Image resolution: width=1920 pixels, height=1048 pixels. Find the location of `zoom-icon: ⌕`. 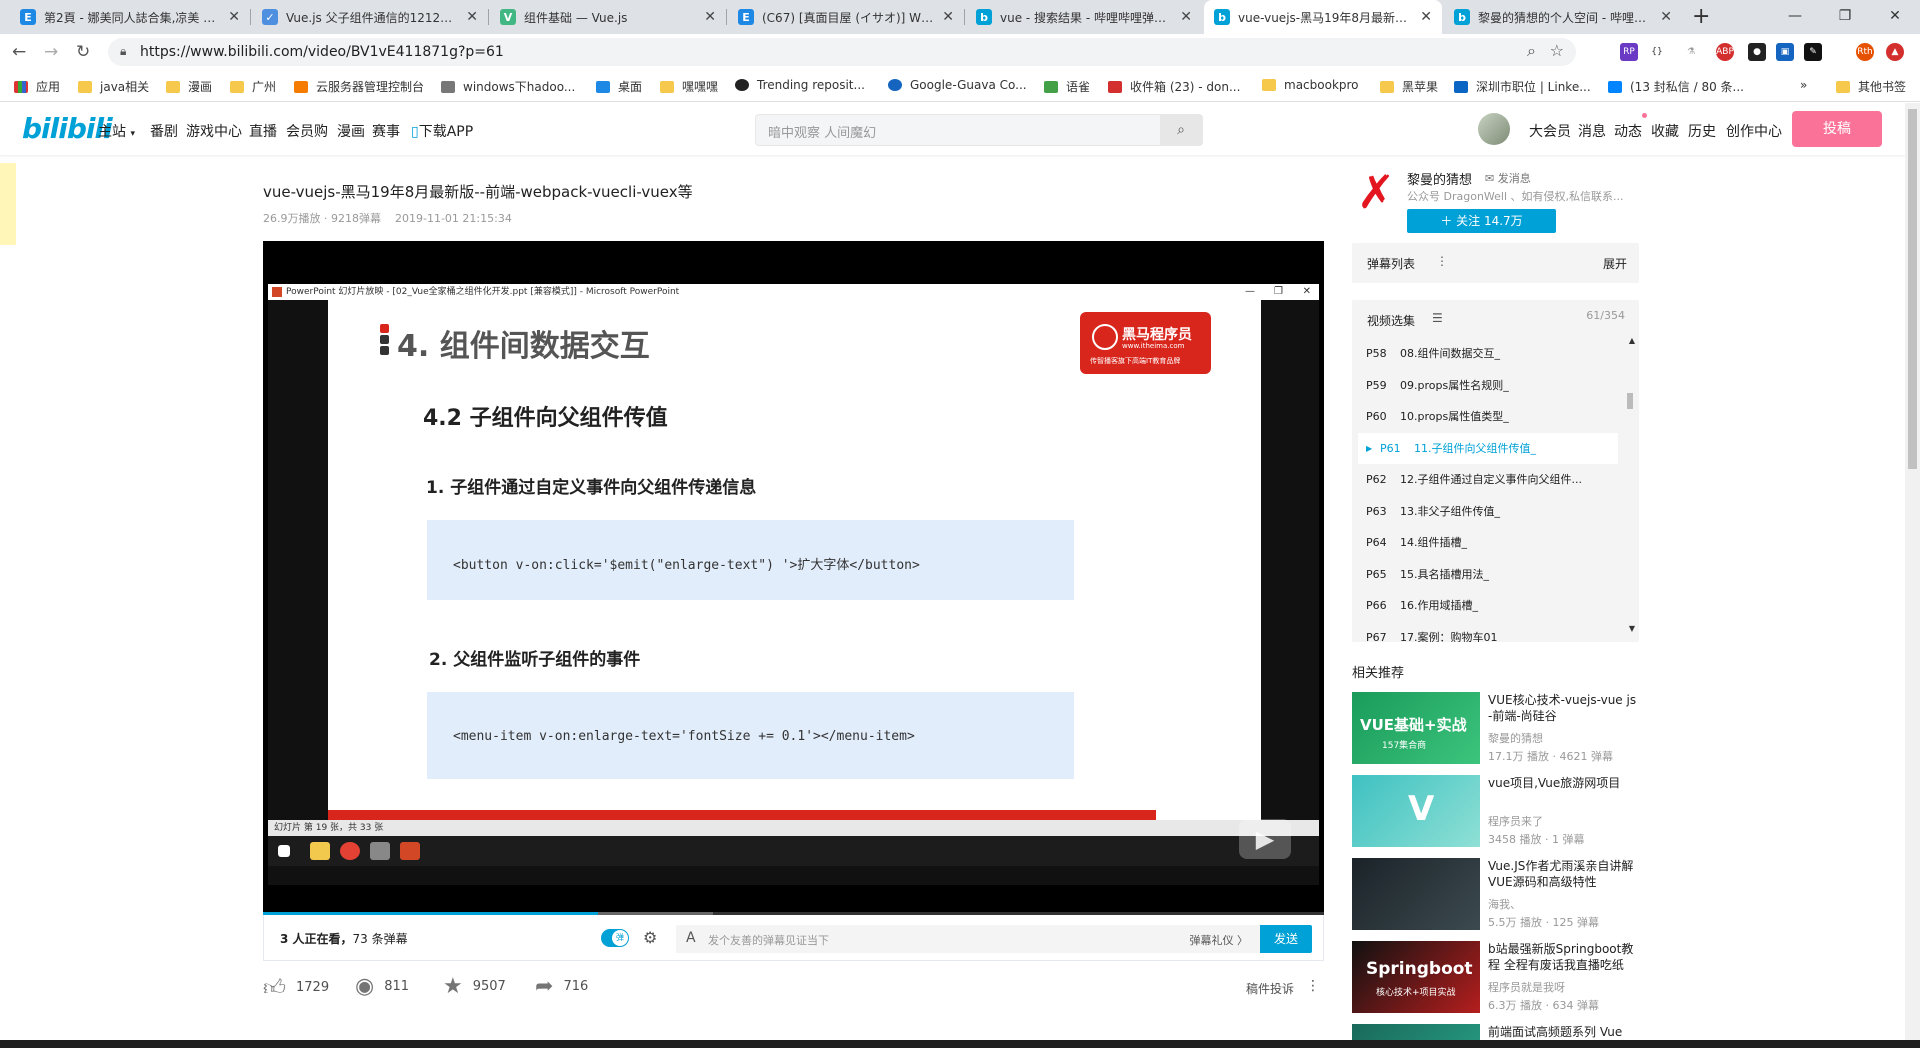

zoom-icon: ⌕ is located at coordinates (1531, 51).